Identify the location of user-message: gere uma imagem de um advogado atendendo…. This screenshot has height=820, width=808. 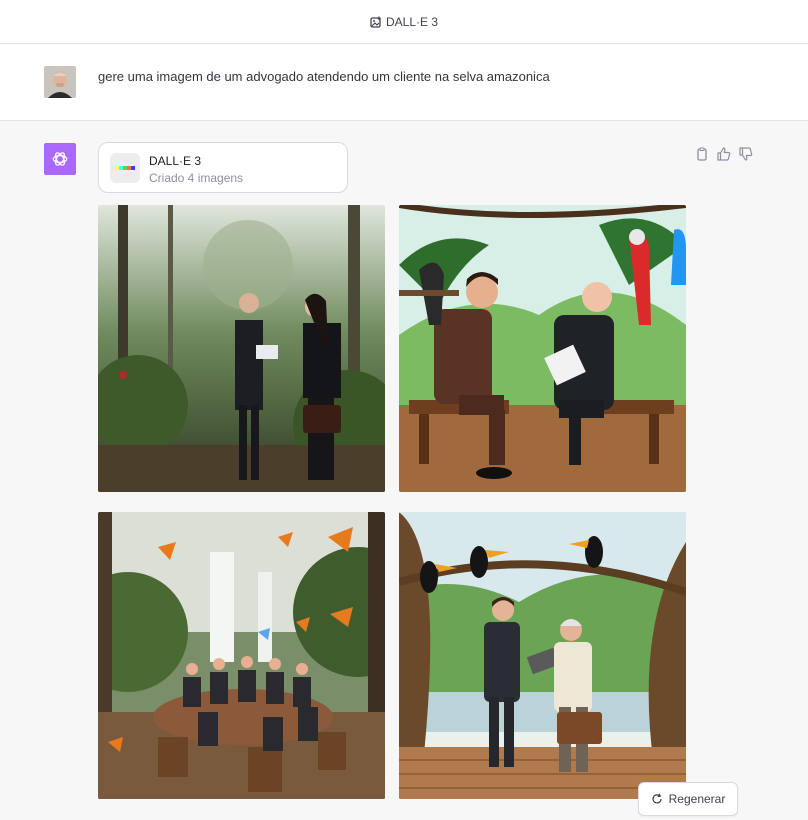
(404, 82).